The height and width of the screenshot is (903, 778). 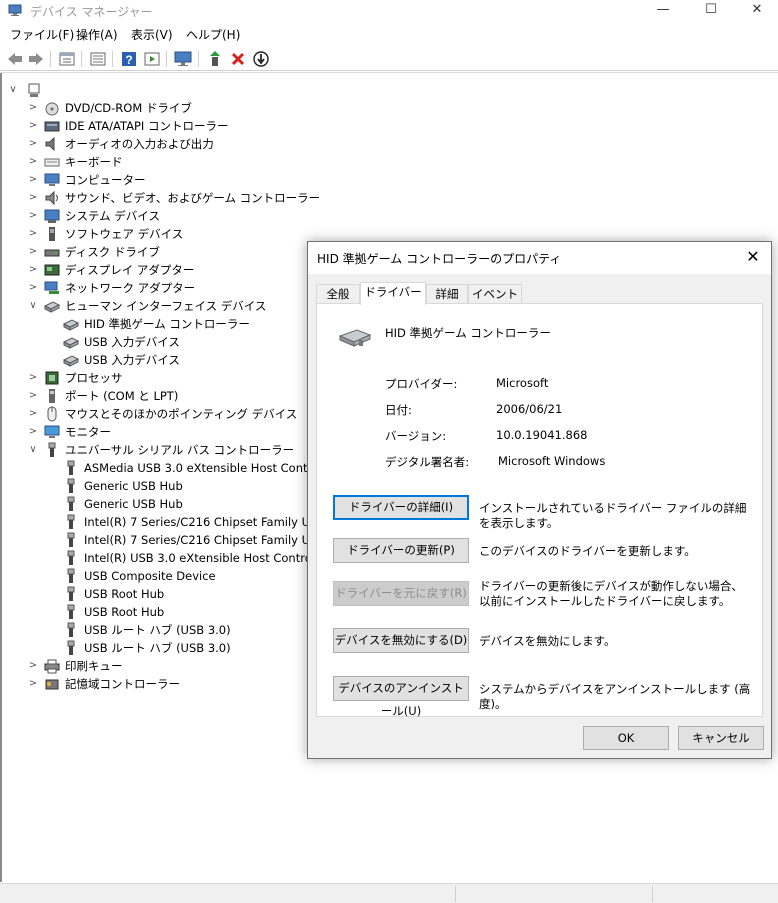 What do you see at coordinates (130, 270) in the screenshot?
I see `tree-item-label: ディスプレイ アダプター` at bounding box center [130, 270].